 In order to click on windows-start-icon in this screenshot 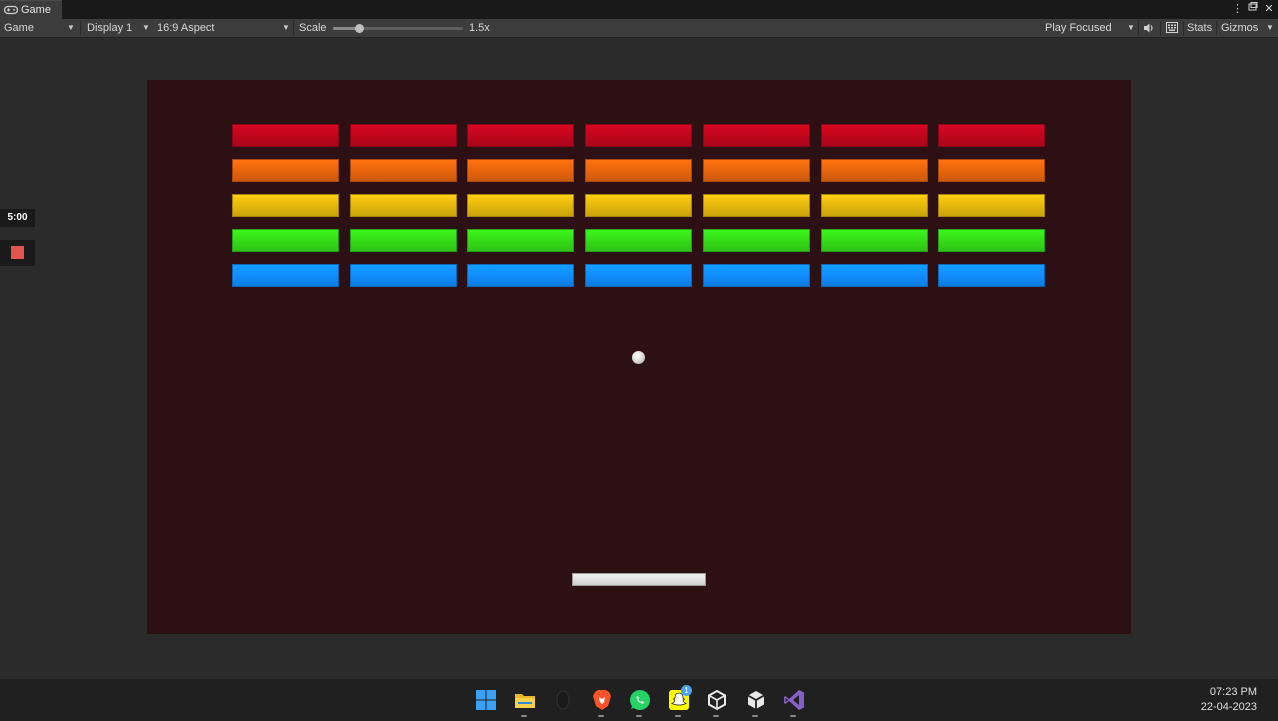, I will do `click(486, 700)`.